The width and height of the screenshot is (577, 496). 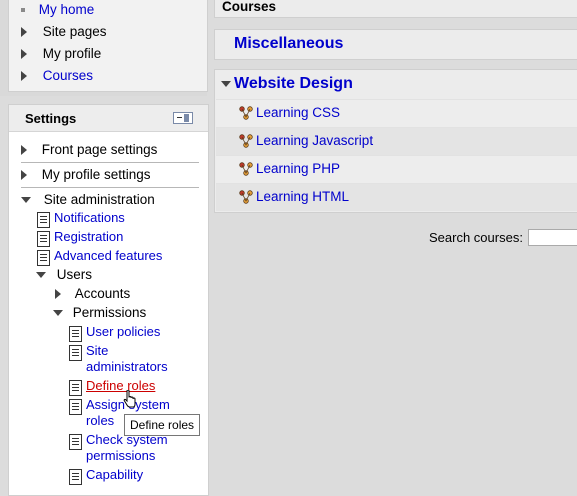 I want to click on settings-item-my-profile: My profile settings, so click(x=86, y=175).